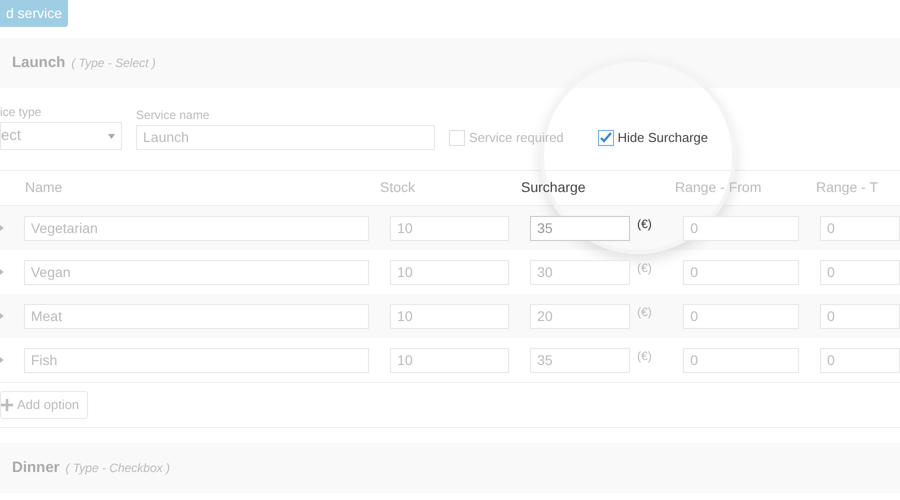  Describe the element at coordinates (580, 272) in the screenshot. I see `surcharge-input: 30` at that location.